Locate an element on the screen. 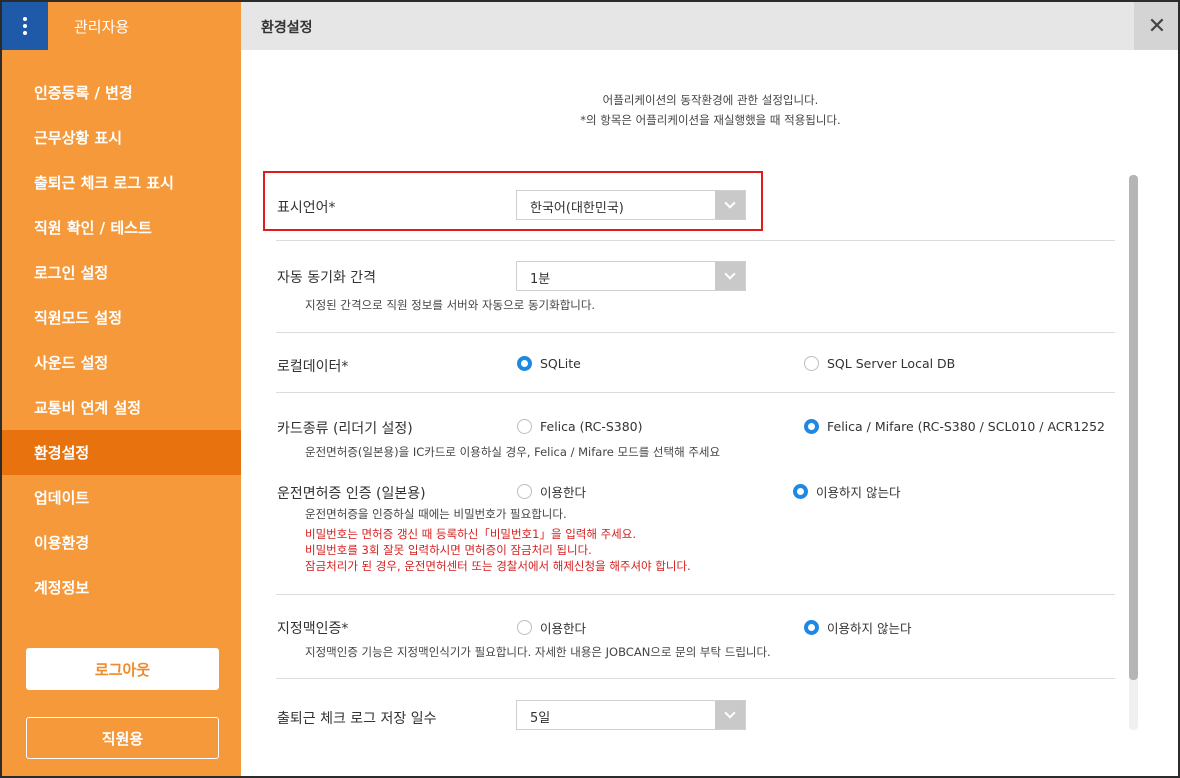  page-title: 환경설정 is located at coordinates (287, 28).